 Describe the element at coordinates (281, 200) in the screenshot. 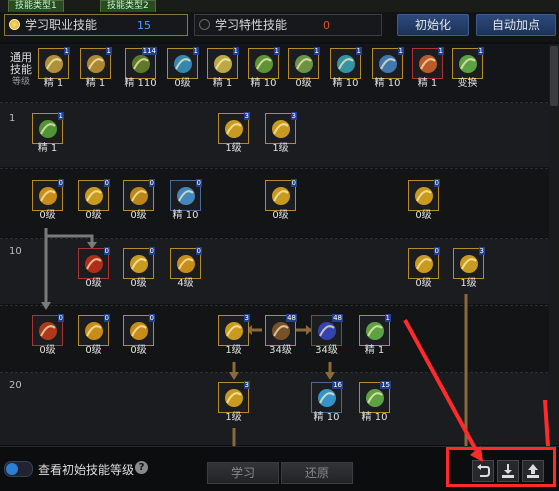

I see `tree-skill-7: 0 0级` at that location.